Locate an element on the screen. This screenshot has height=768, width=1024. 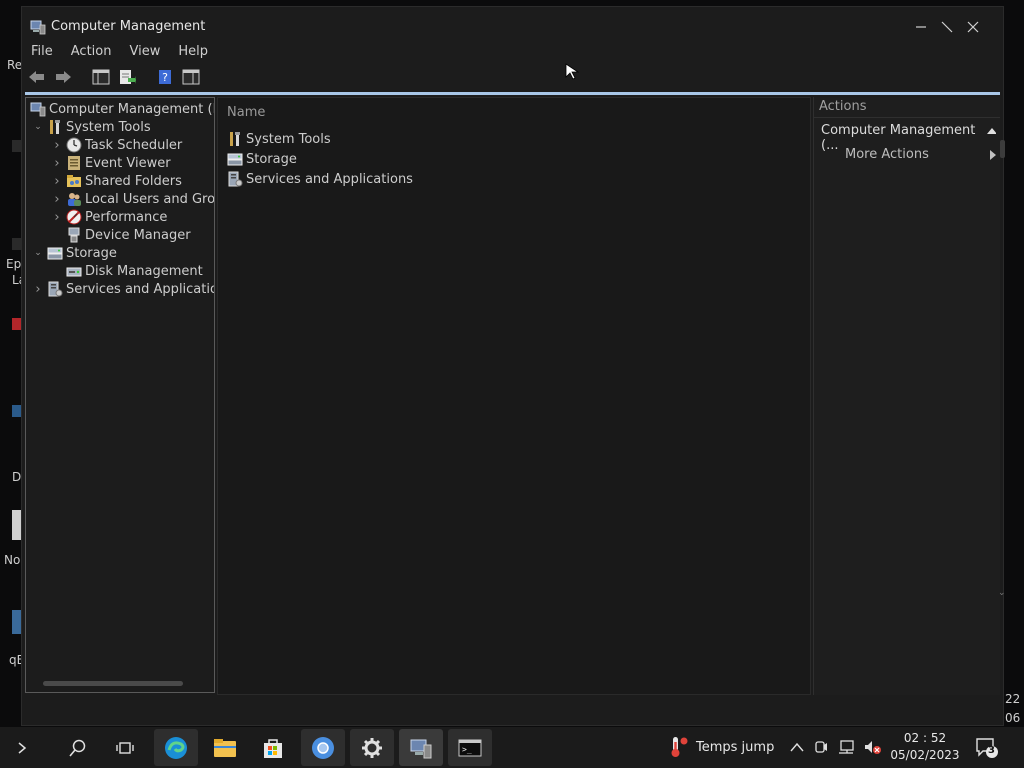
title-bar: Computer Management is located at coordinates (512, 27).